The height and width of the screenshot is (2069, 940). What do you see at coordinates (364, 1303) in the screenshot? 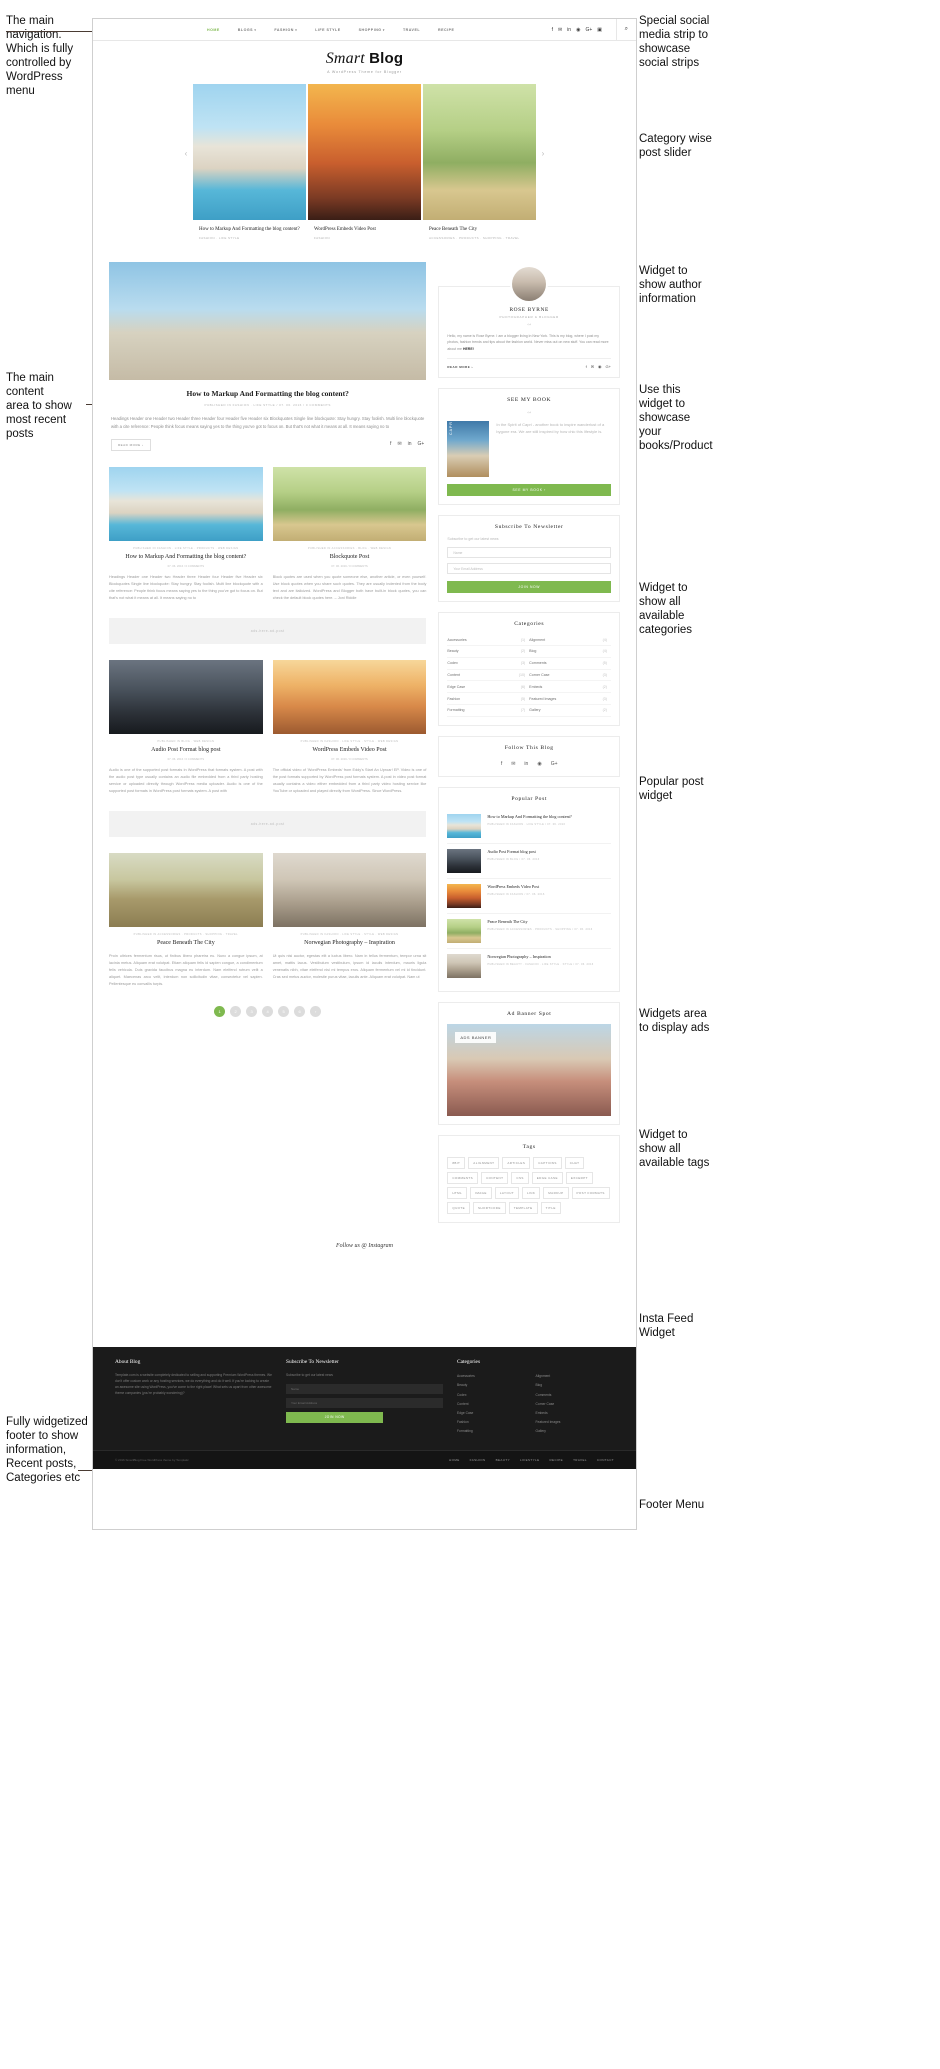
I see `instagram-feed` at bounding box center [364, 1303].